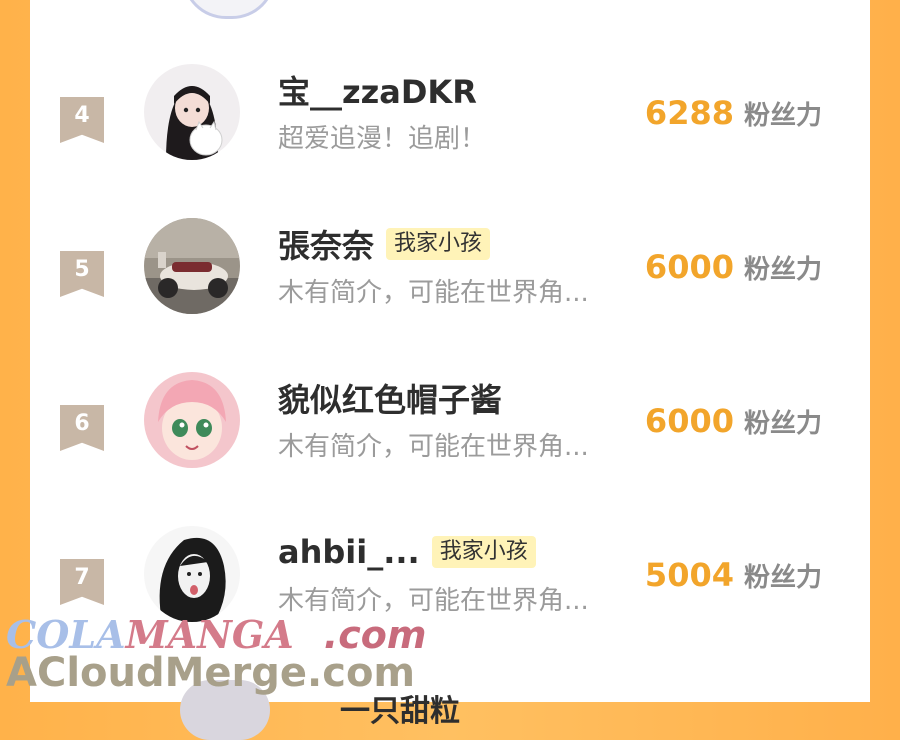 The height and width of the screenshot is (740, 900). I want to click on rank-ribbon: 6, so click(82, 428).